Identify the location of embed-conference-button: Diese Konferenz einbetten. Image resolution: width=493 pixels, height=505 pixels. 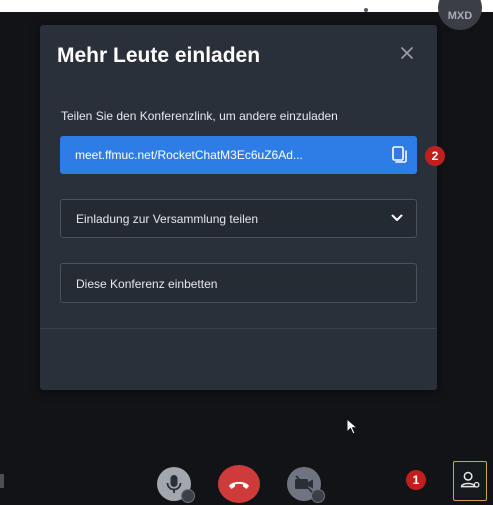
(238, 283).